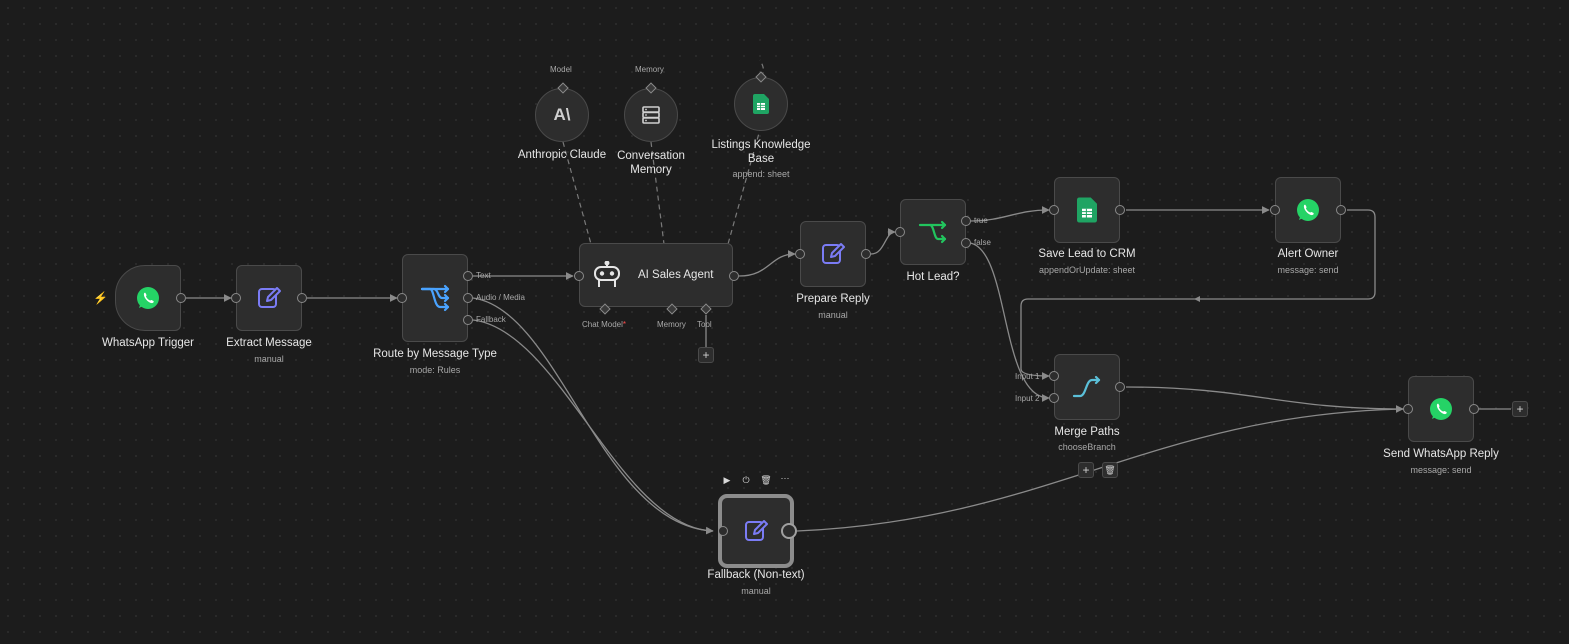 The width and height of the screenshot is (1569, 644). What do you see at coordinates (593, 416) in the screenshot?
I see `edge-route-audio-fallback` at bounding box center [593, 416].